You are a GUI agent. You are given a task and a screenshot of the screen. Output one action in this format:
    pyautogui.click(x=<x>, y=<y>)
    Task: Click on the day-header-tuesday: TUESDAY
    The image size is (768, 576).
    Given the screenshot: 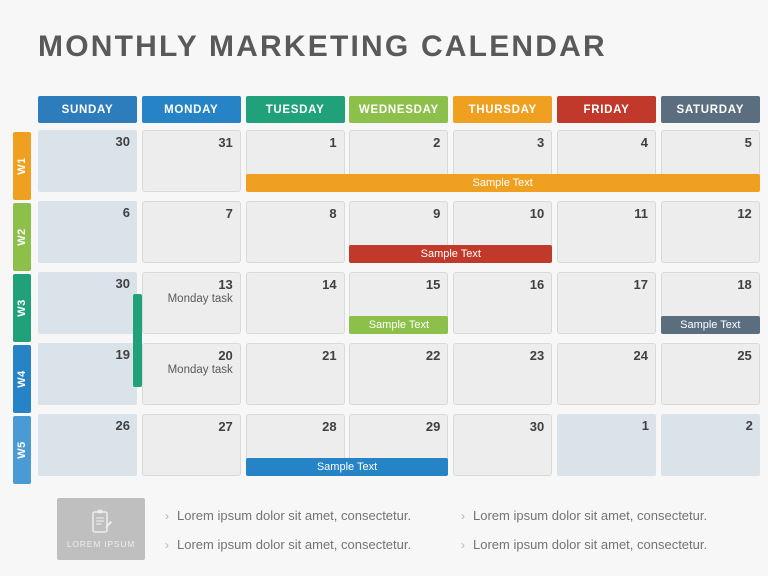 What is the action you would take?
    pyautogui.click(x=295, y=109)
    